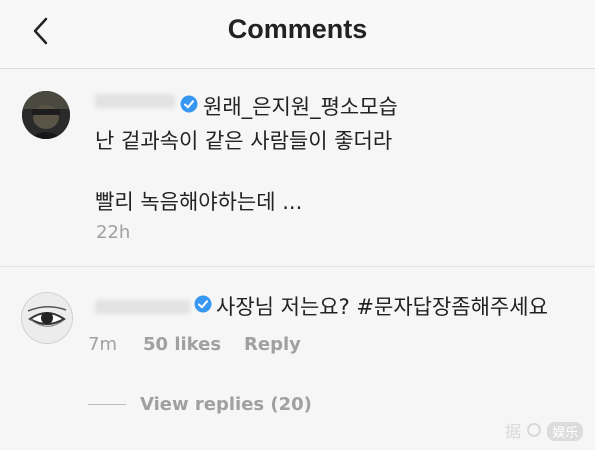 Image resolution: width=595 pixels, height=450 pixels. What do you see at coordinates (565, 431) in the screenshot?
I see `watermark-badge: 娱乐` at bounding box center [565, 431].